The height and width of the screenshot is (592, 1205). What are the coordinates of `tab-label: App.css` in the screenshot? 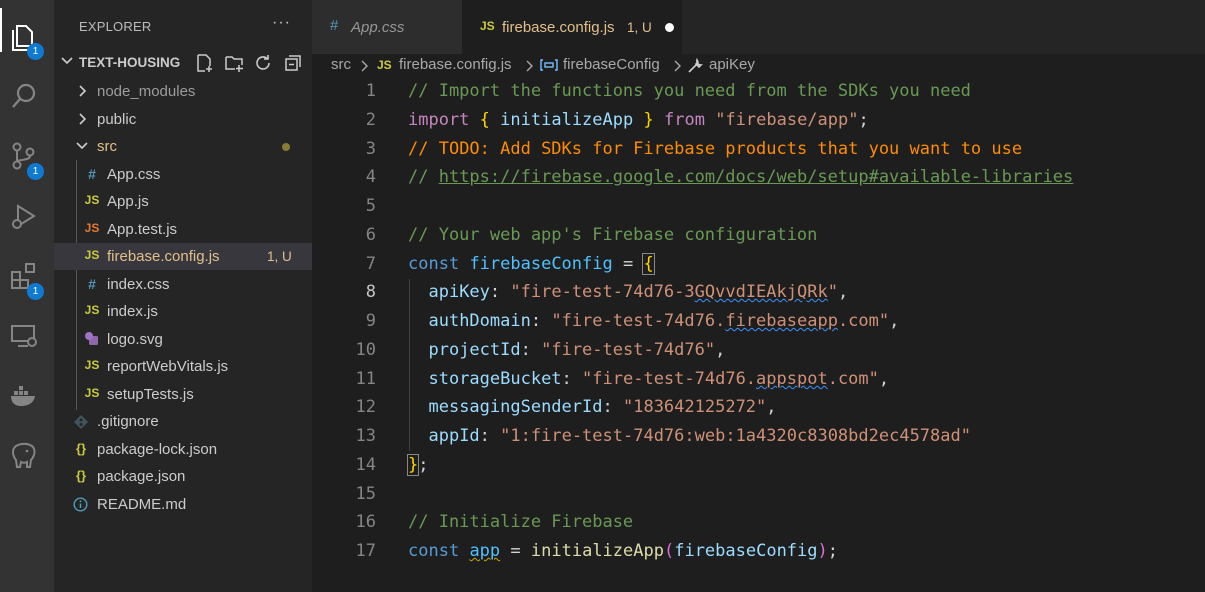 It's located at (378, 27).